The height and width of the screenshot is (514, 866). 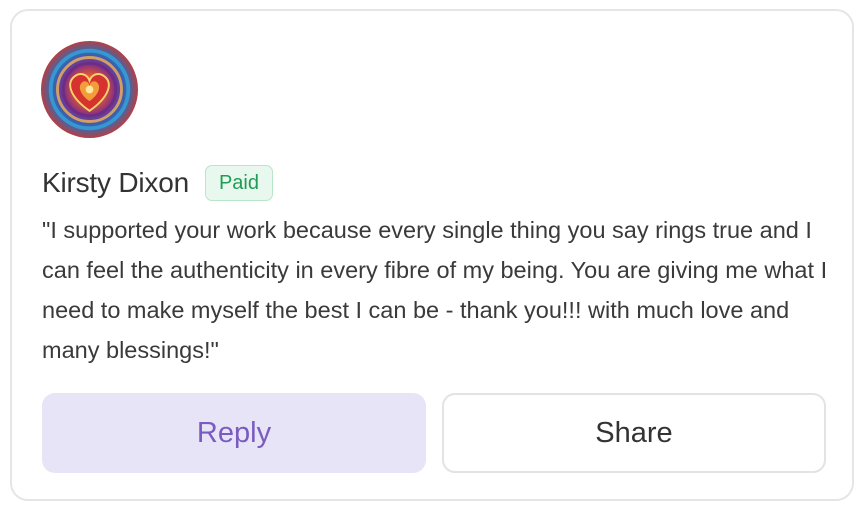 I want to click on paid-badge: Paid, so click(x=238, y=183).